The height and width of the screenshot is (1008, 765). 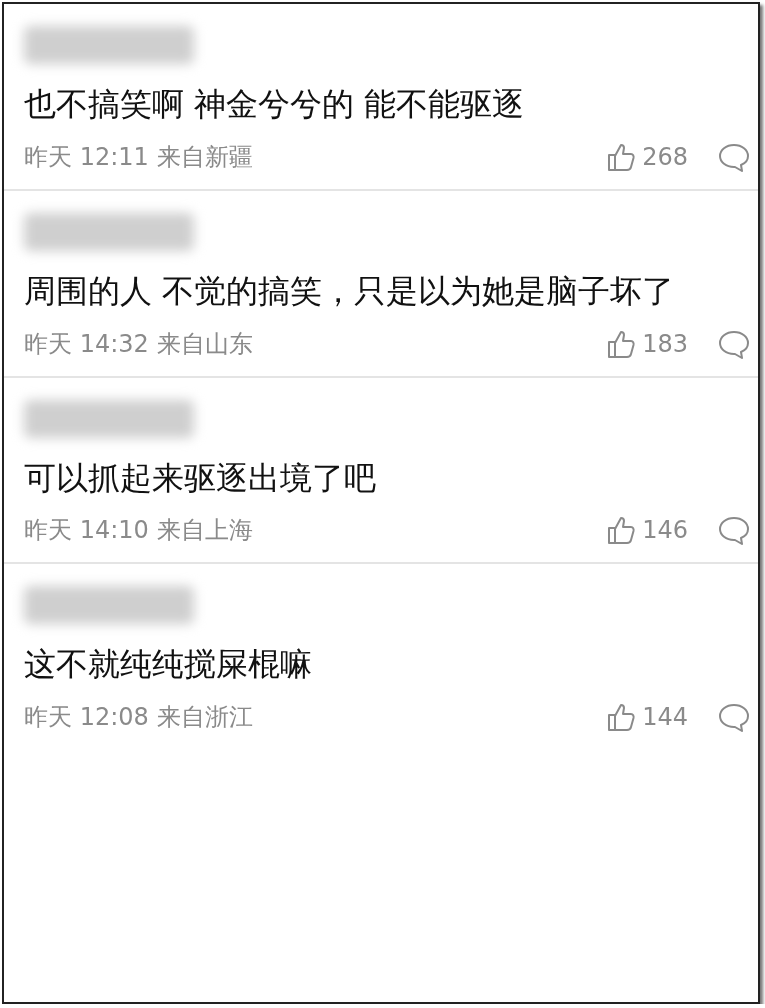 What do you see at coordinates (204, 344) in the screenshot?
I see `comment-location: 来自山东` at bounding box center [204, 344].